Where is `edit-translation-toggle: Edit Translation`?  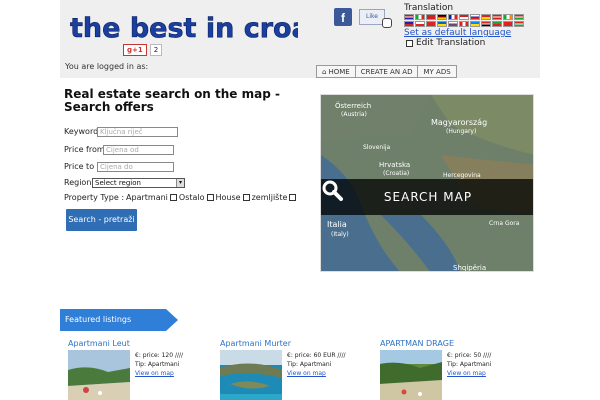 edit-translation-toggle: Edit Translation is located at coordinates (475, 43).